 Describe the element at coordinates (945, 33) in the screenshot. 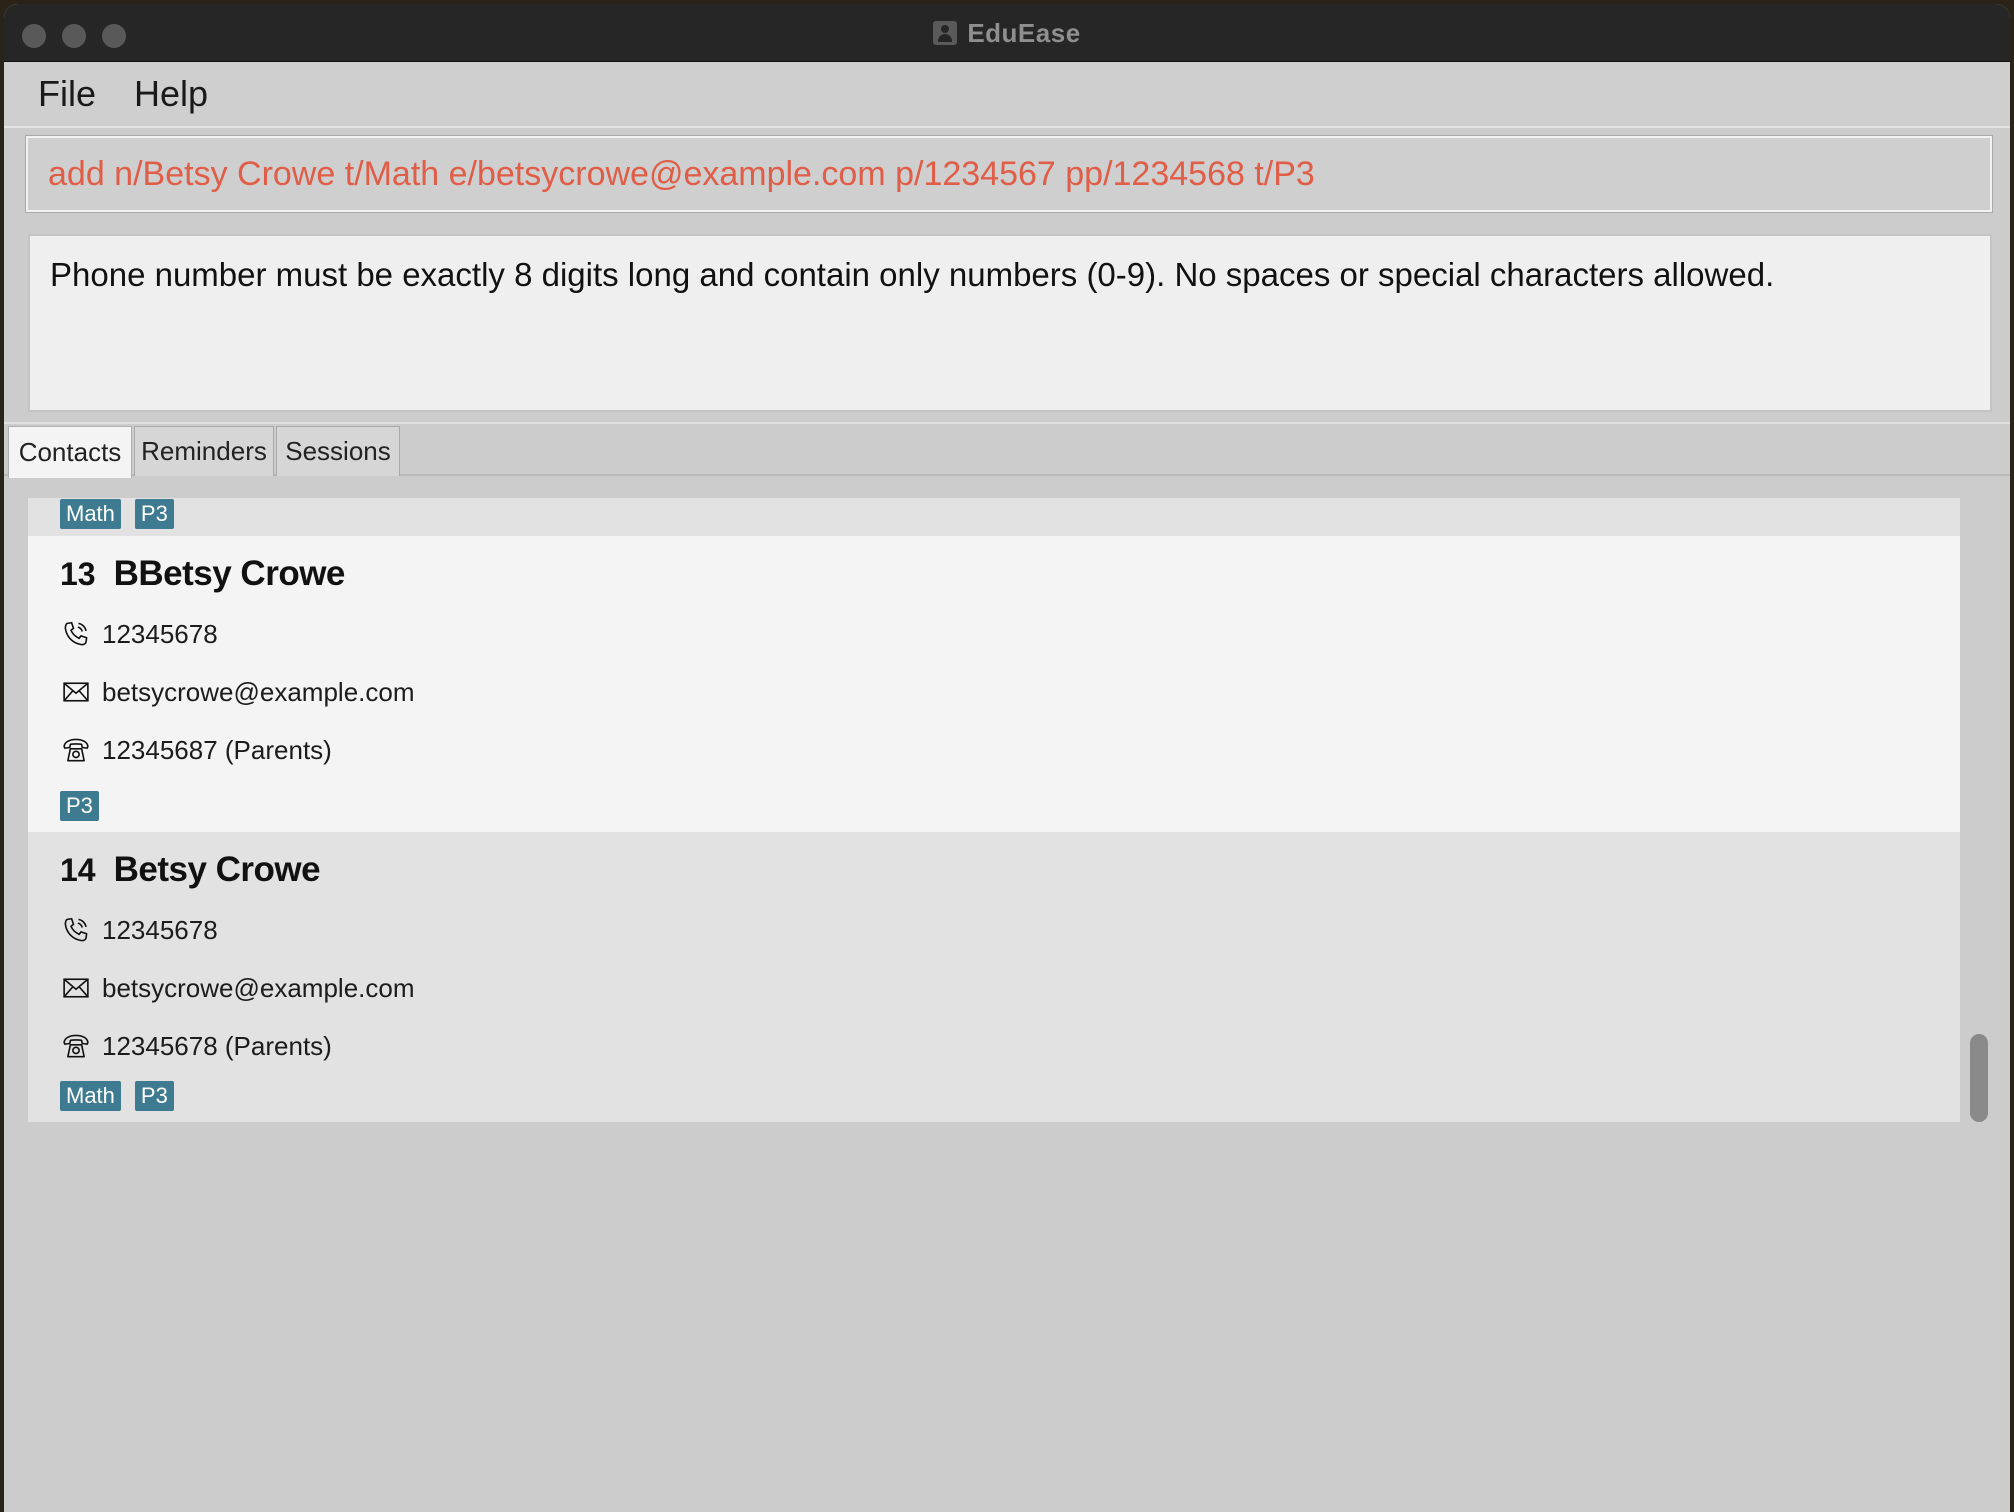

I see `contact-book-icon` at that location.